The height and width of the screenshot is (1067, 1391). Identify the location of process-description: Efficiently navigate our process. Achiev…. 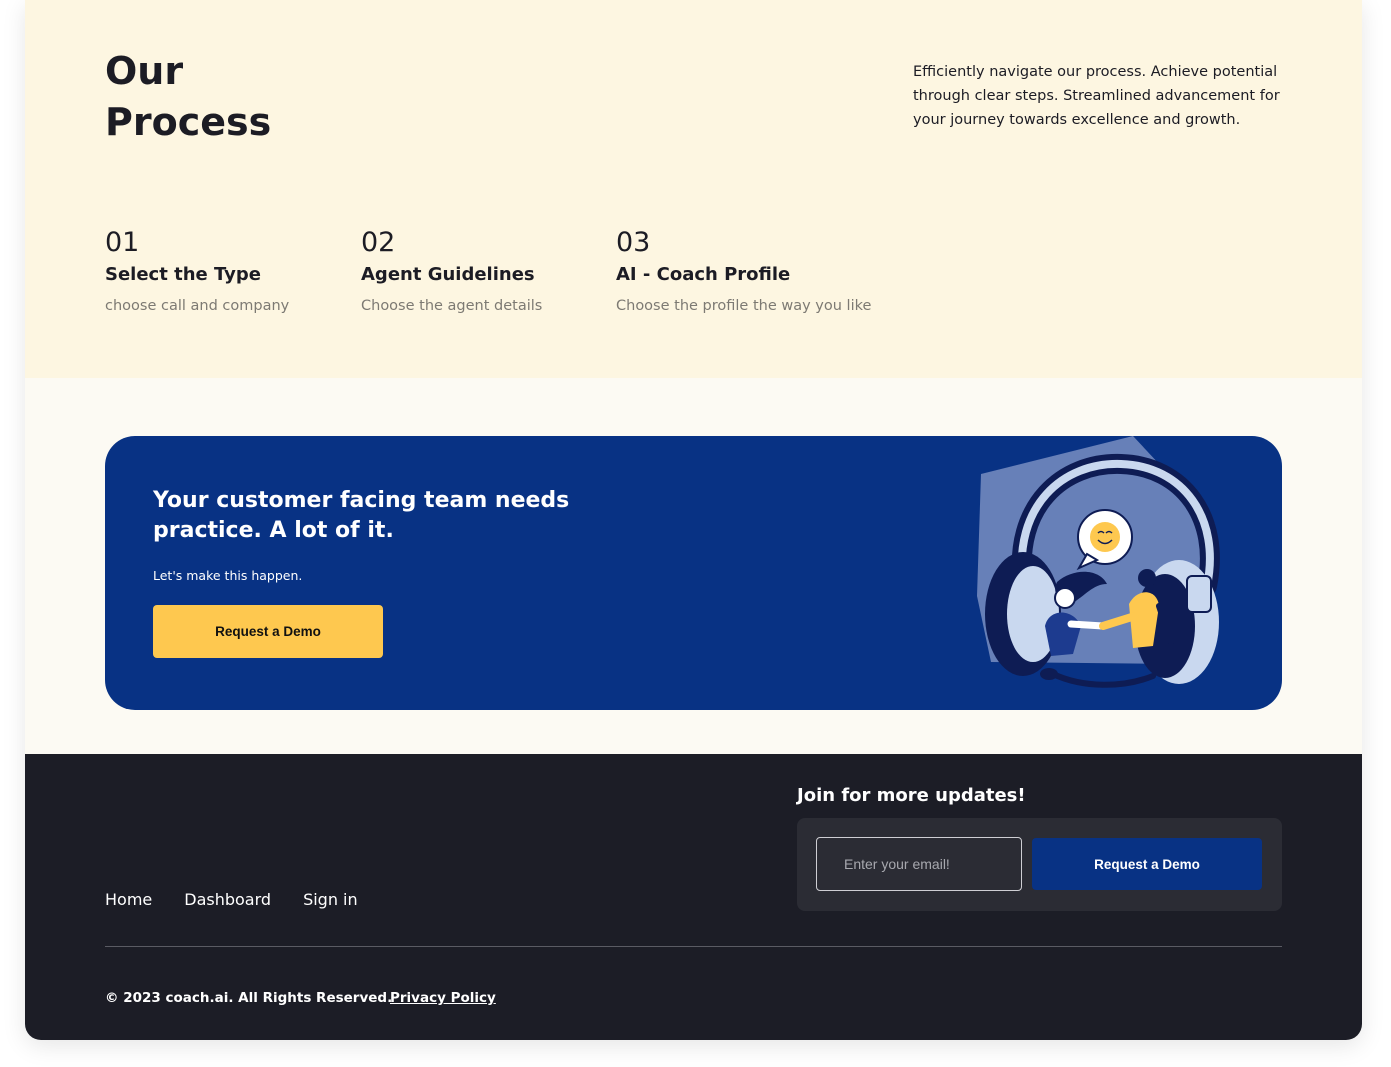
(1096, 96).